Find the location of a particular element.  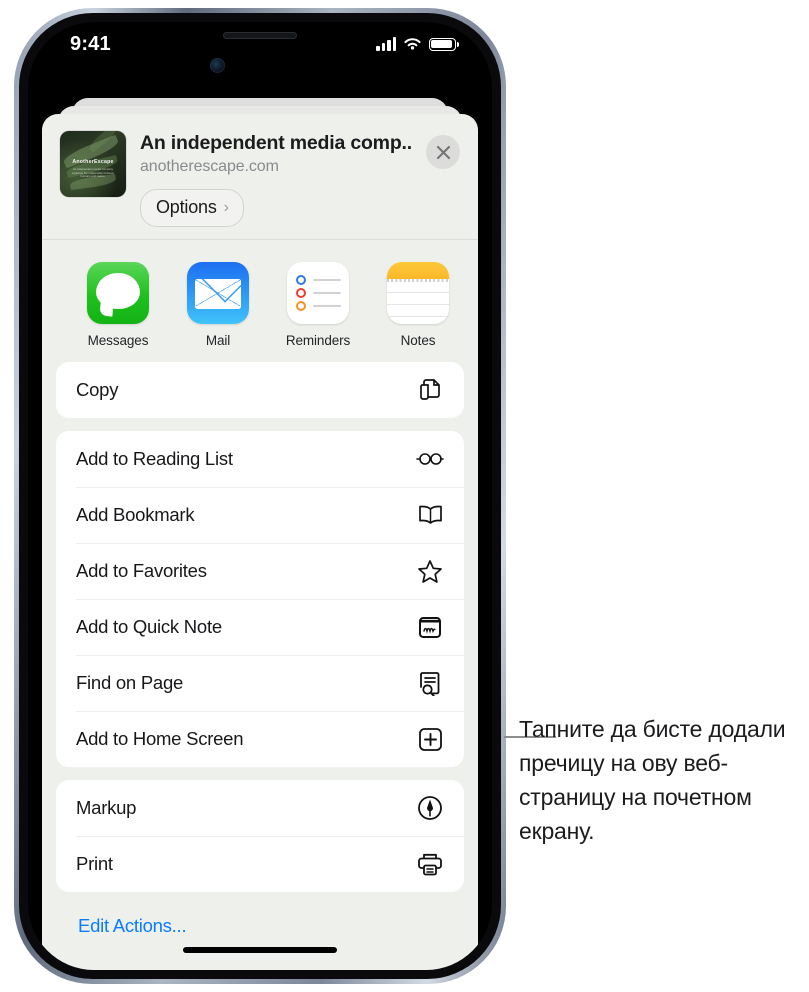

share-app-notes: Notes is located at coordinates (418, 305).